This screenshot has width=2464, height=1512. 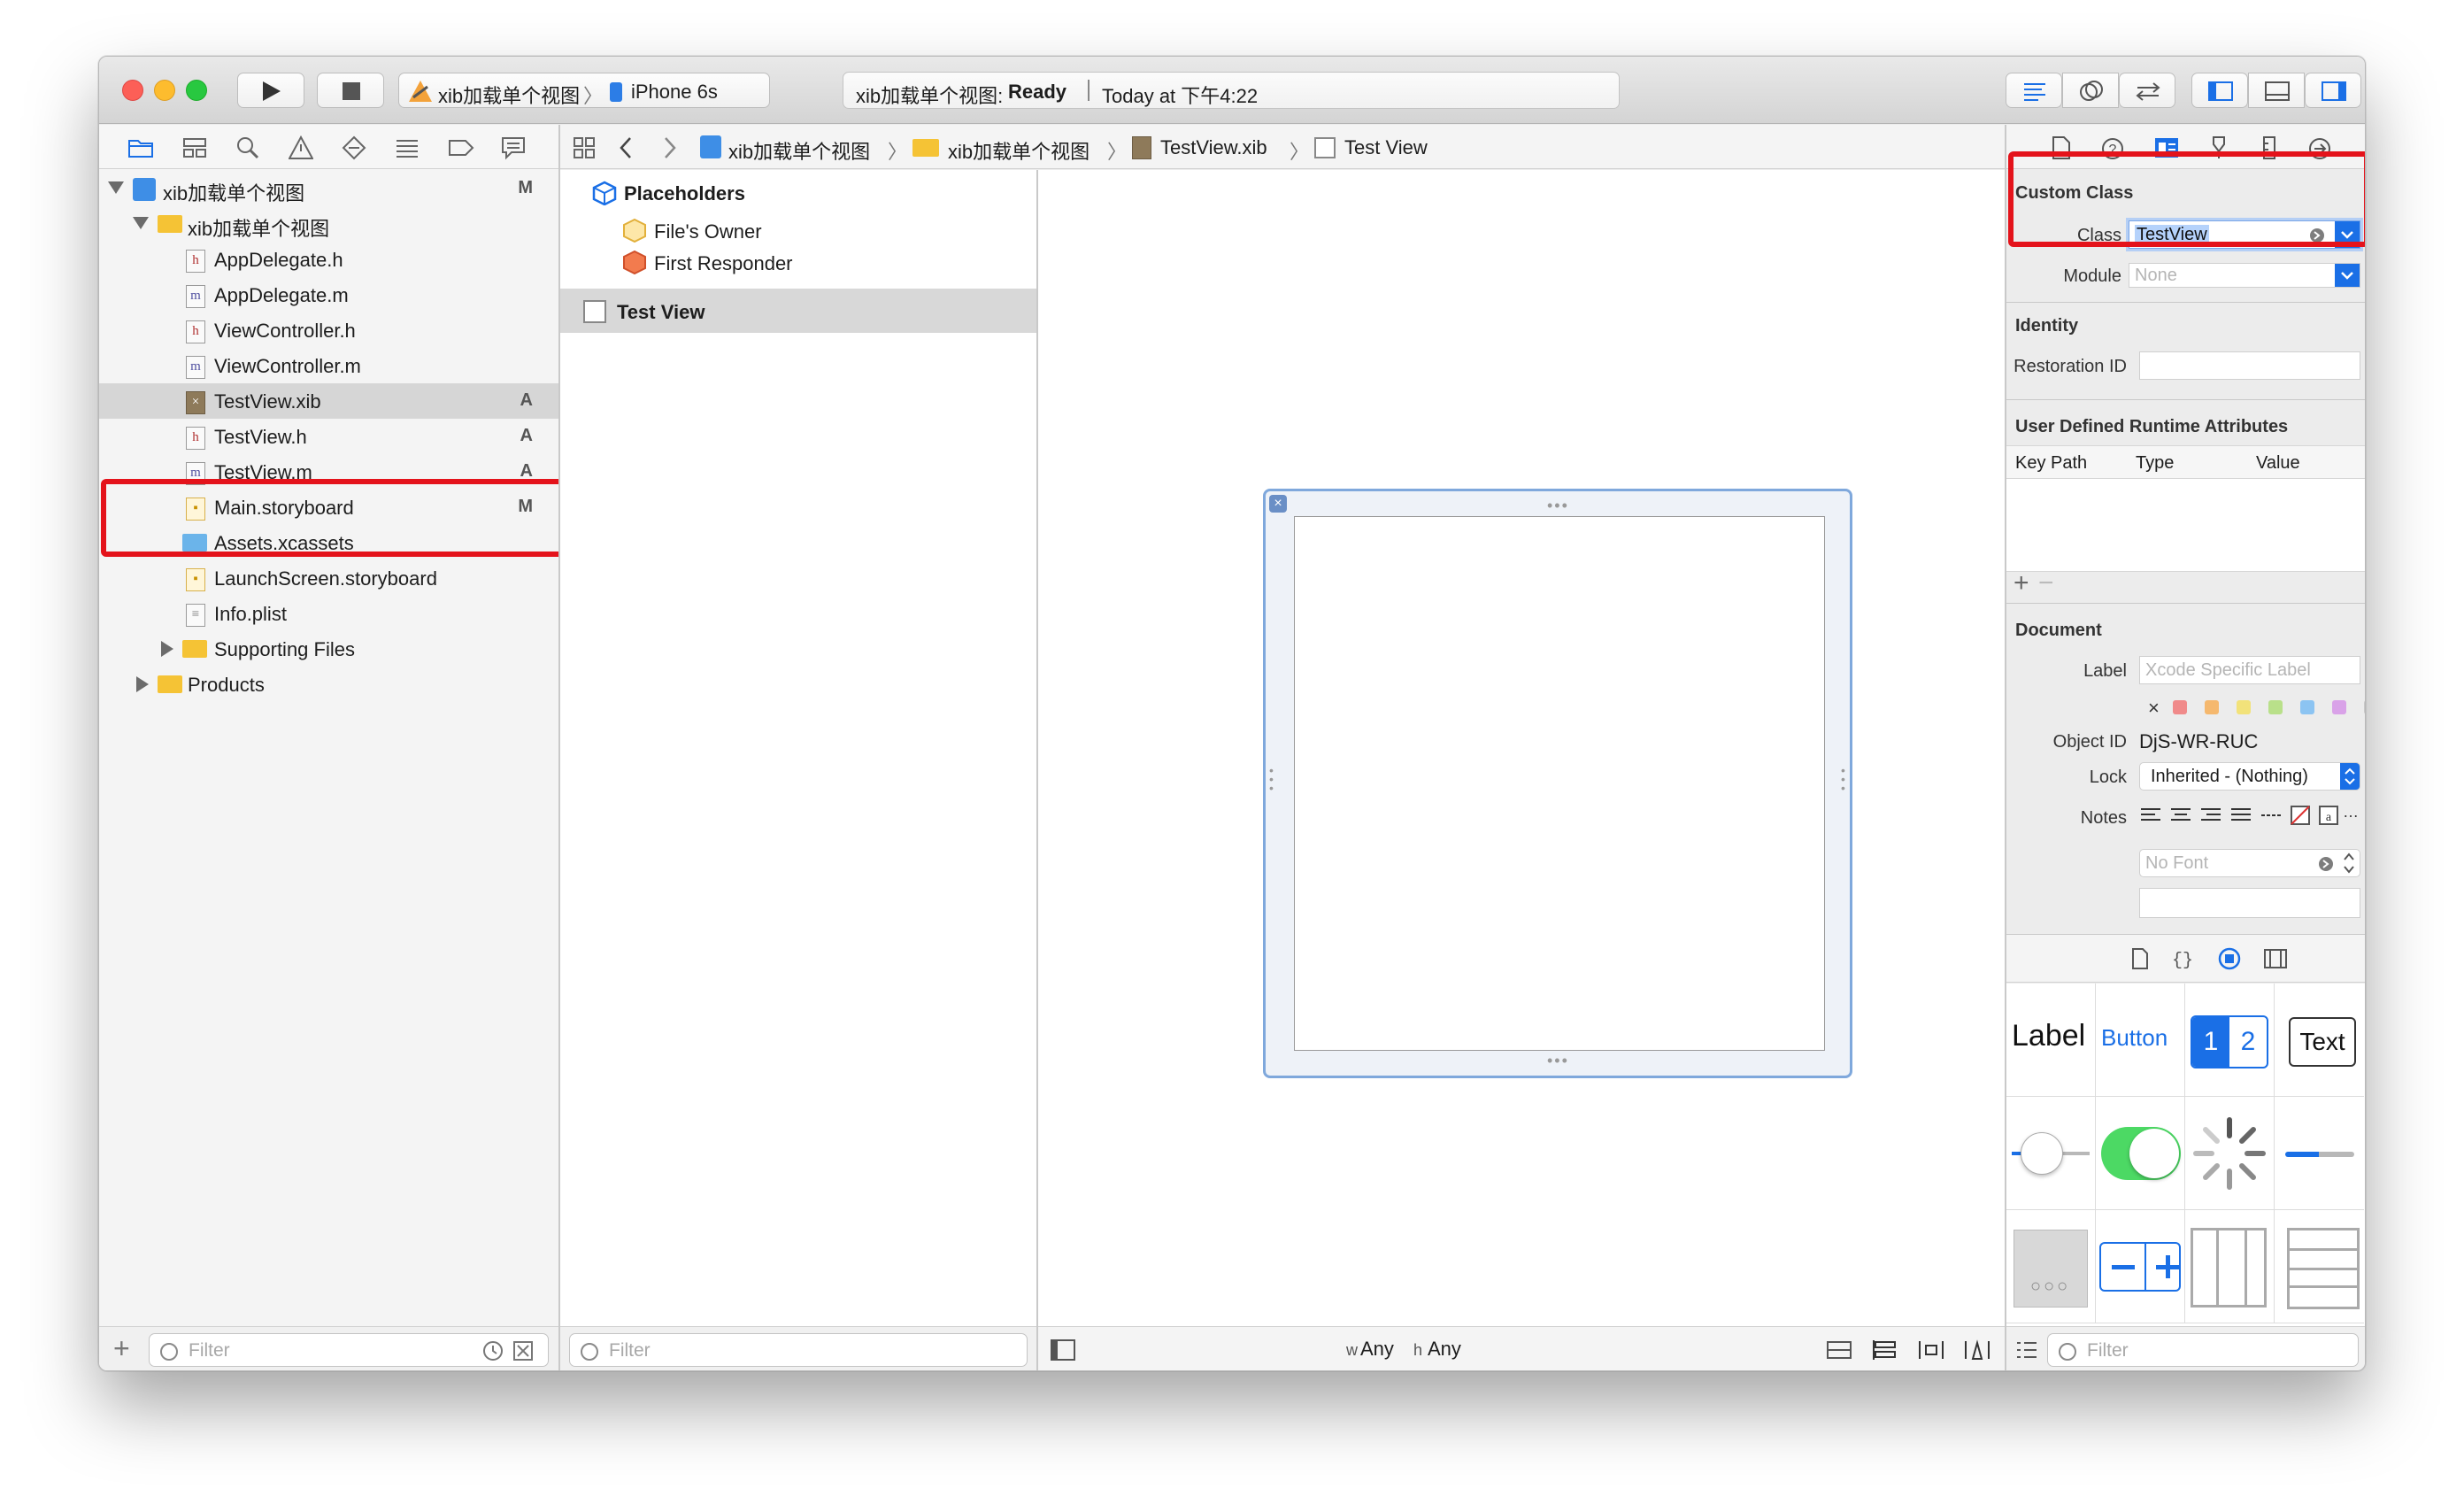 What do you see at coordinates (584, 90) in the screenshot?
I see `scheme-selector: xib加载单个视图 〉 iPhone 6s` at bounding box center [584, 90].